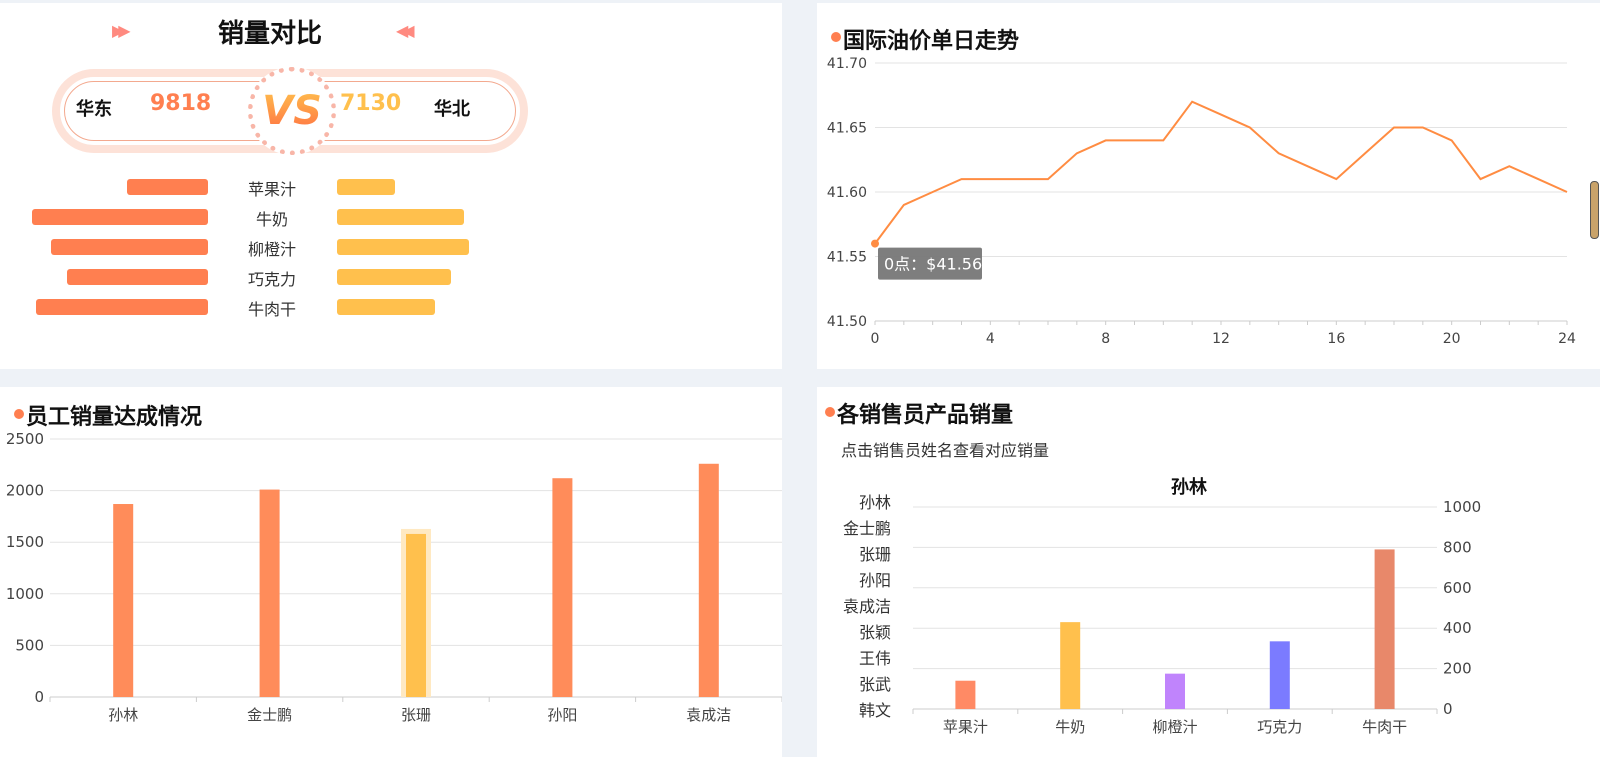  I want to click on y-tick-label: 2000, so click(25, 491).